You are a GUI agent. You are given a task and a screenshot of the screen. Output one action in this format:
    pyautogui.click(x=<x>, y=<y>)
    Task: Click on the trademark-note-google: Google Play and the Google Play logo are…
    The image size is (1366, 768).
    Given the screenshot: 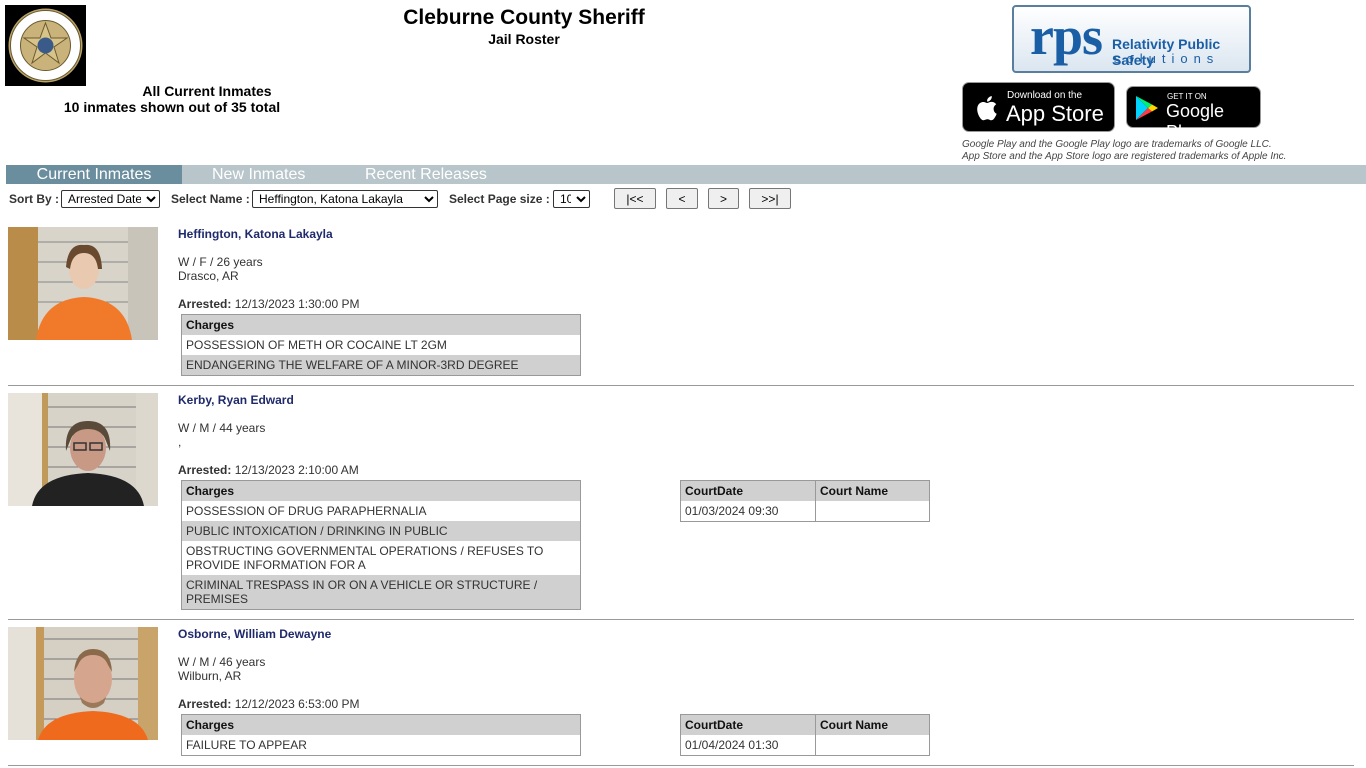 What is the action you would take?
    pyautogui.click(x=1117, y=144)
    